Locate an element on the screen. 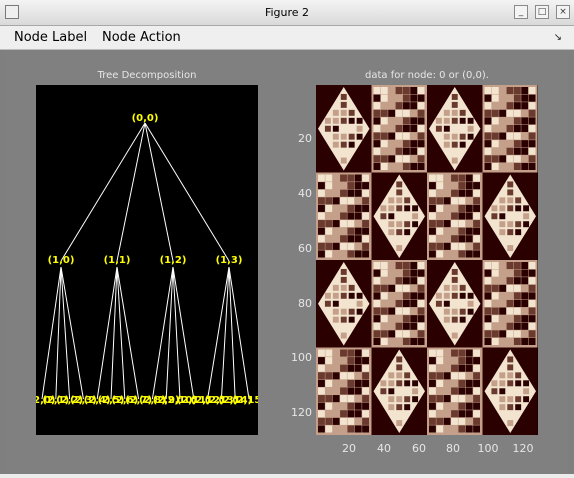 The width and height of the screenshot is (574, 478). dock-arrow-icon: ↘ is located at coordinates (558, 37).